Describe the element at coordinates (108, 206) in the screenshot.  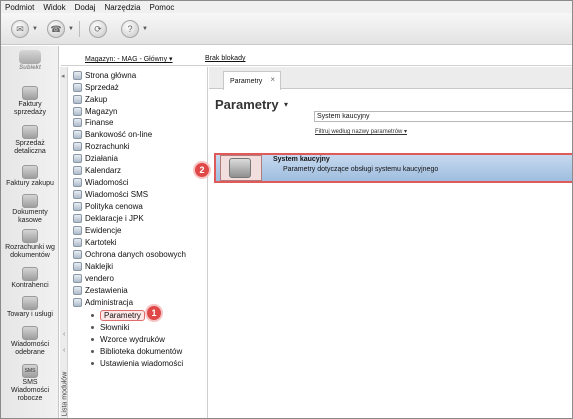
I see `module-polityka-cenowa: Polityka cenowa` at that location.